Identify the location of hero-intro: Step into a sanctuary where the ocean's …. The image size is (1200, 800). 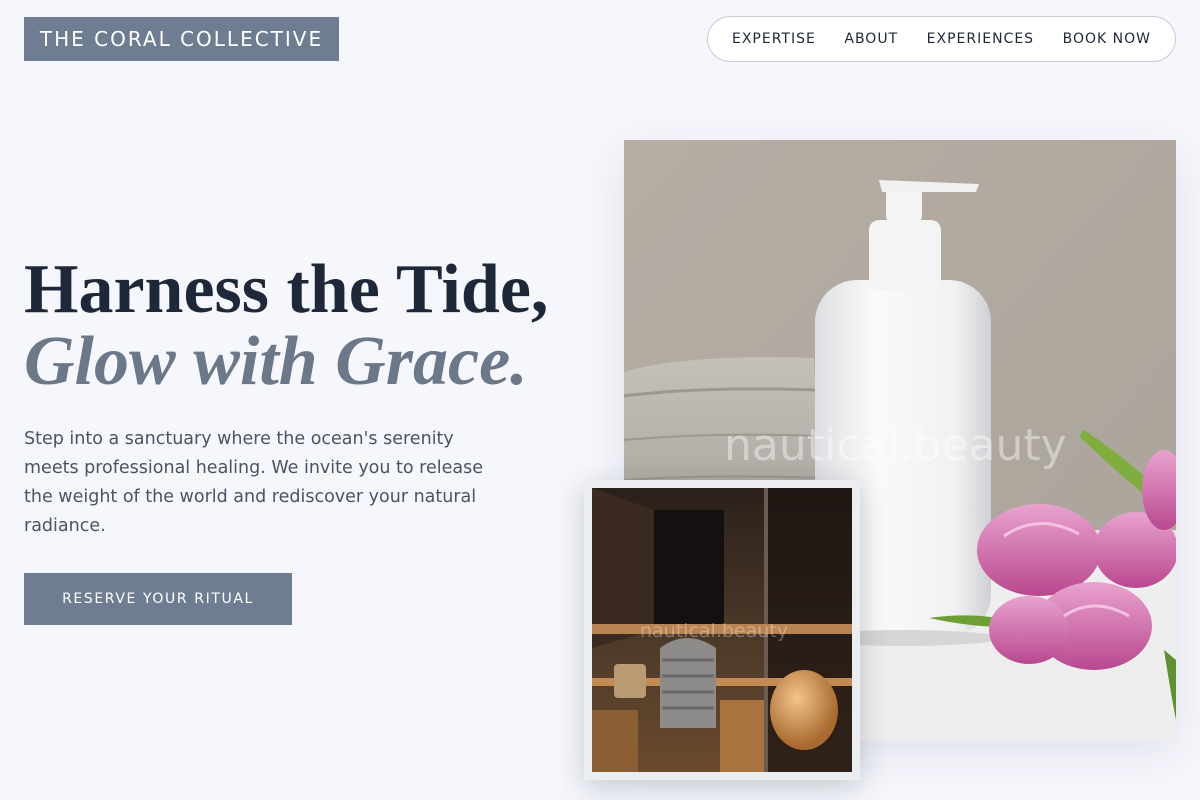
(253, 482).